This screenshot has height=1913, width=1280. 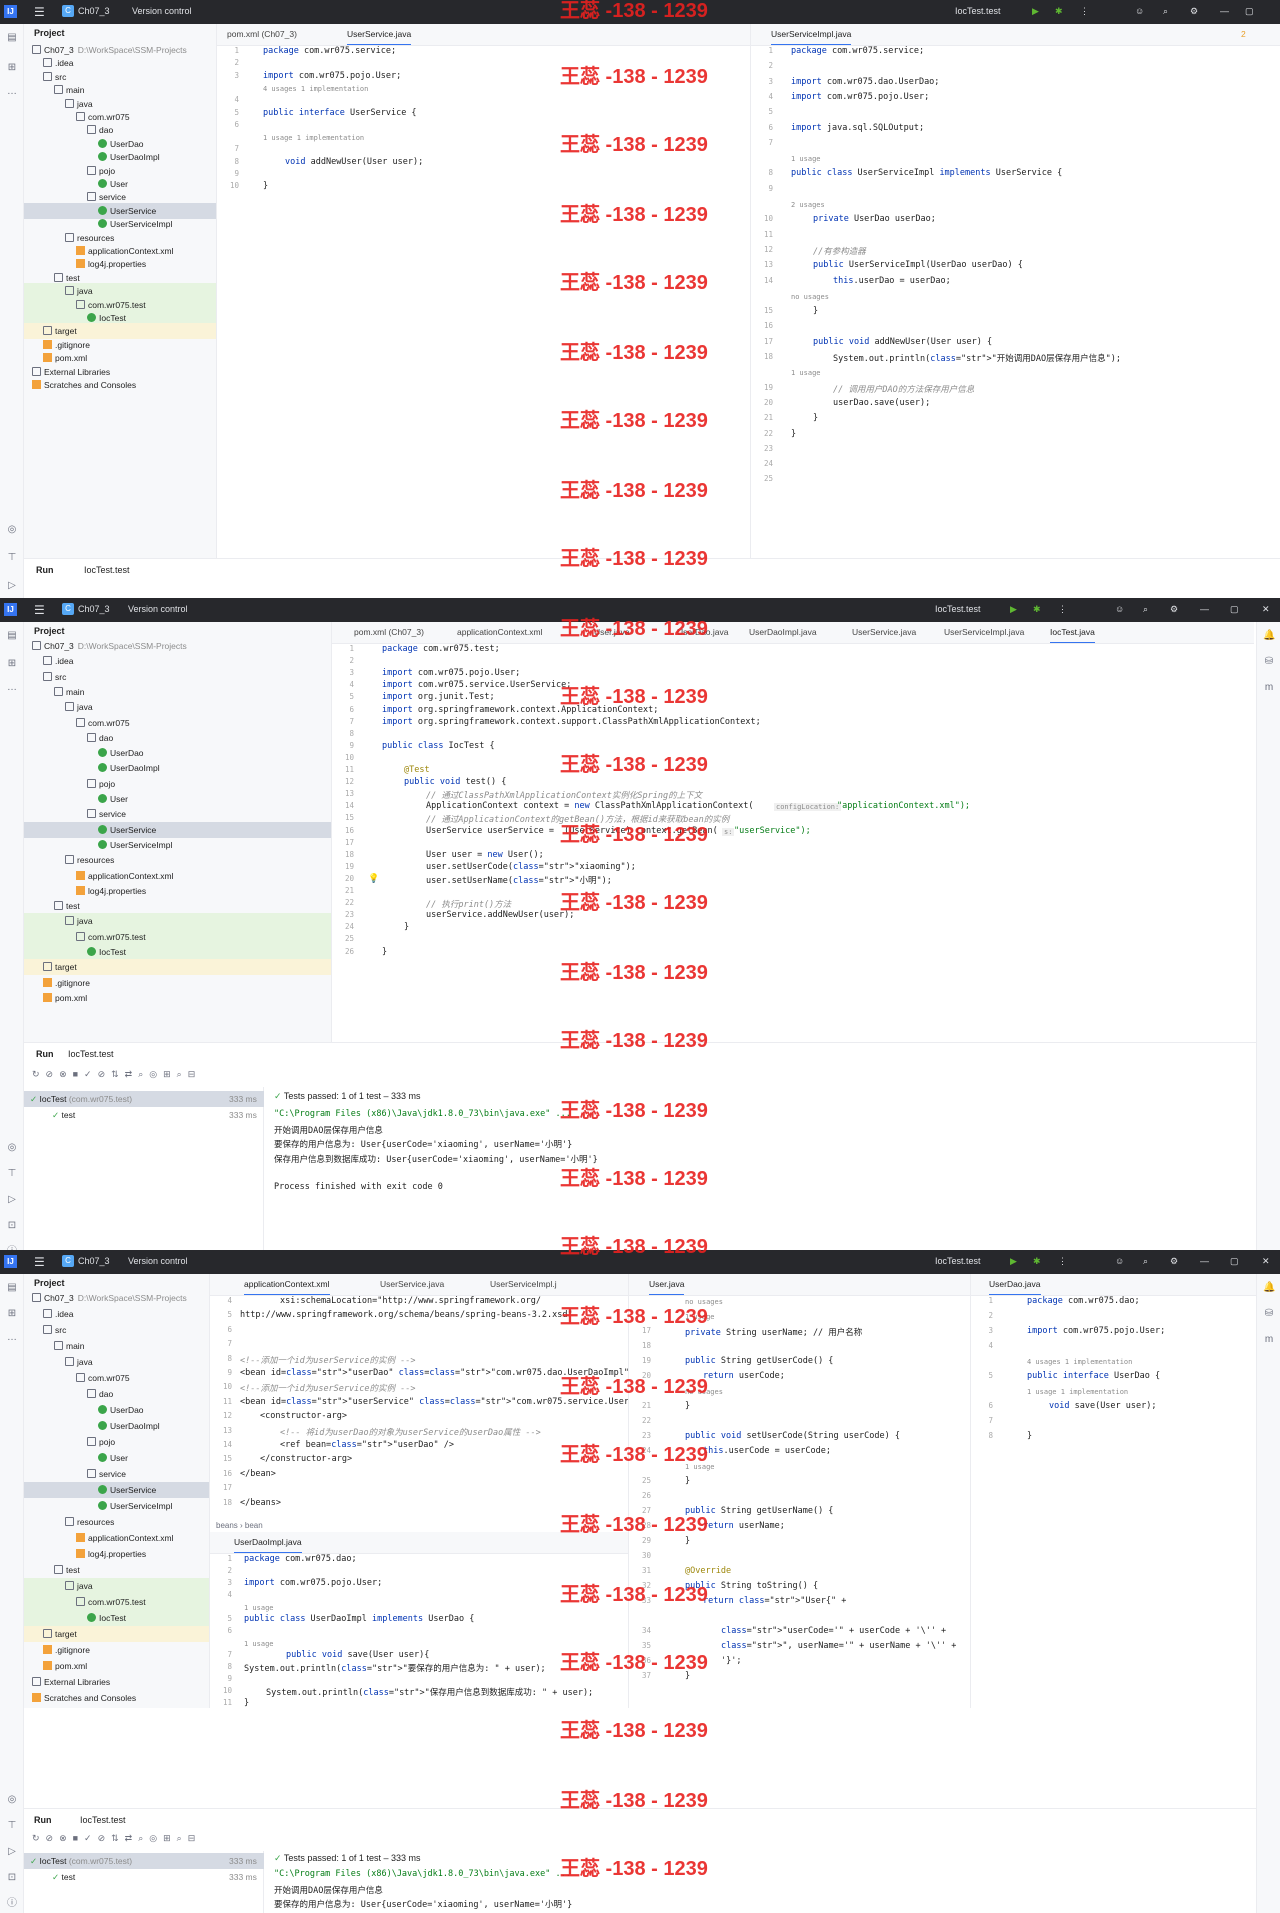 What do you see at coordinates (158, 1261) in the screenshot?
I see `vcs-widget: Version control` at bounding box center [158, 1261].